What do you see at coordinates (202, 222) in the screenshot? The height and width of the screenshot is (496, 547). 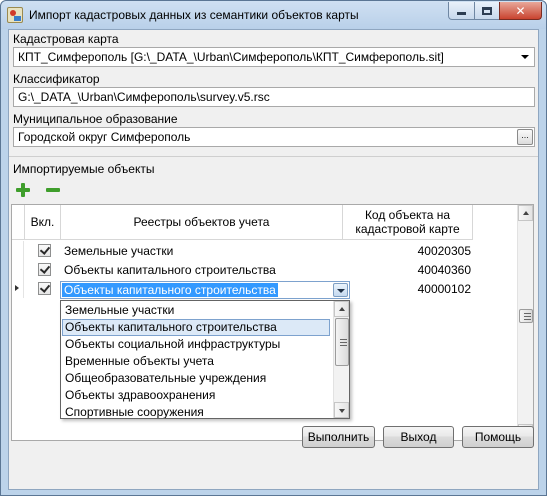 I see `column-header-registry: Реестры объектов учета` at bounding box center [202, 222].